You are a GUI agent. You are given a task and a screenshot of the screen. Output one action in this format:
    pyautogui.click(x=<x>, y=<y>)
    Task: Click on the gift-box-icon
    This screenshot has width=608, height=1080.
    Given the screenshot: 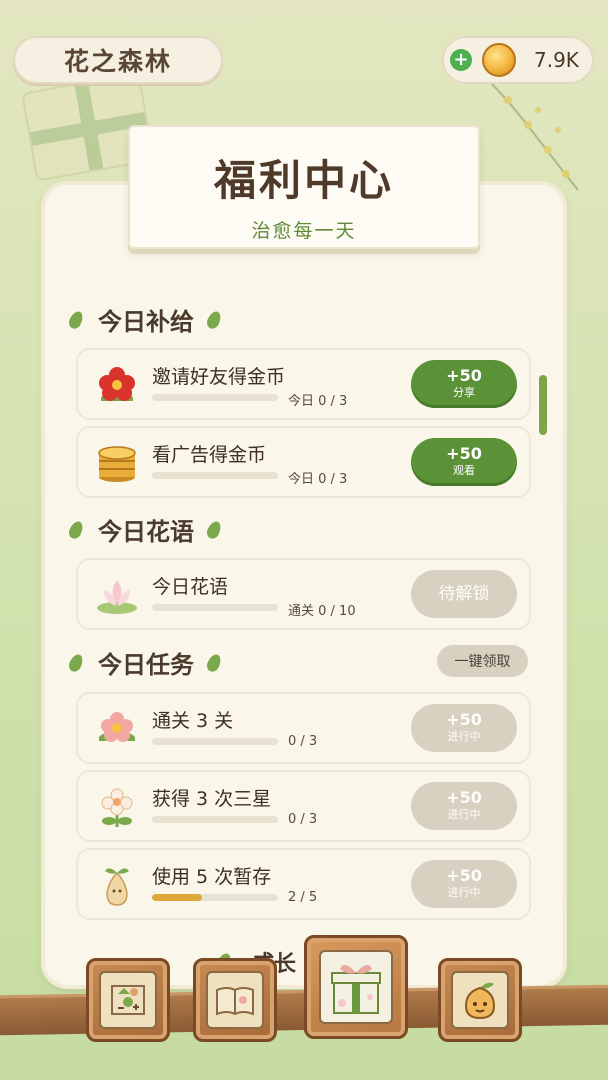 What is the action you would take?
    pyautogui.click(x=356, y=987)
    